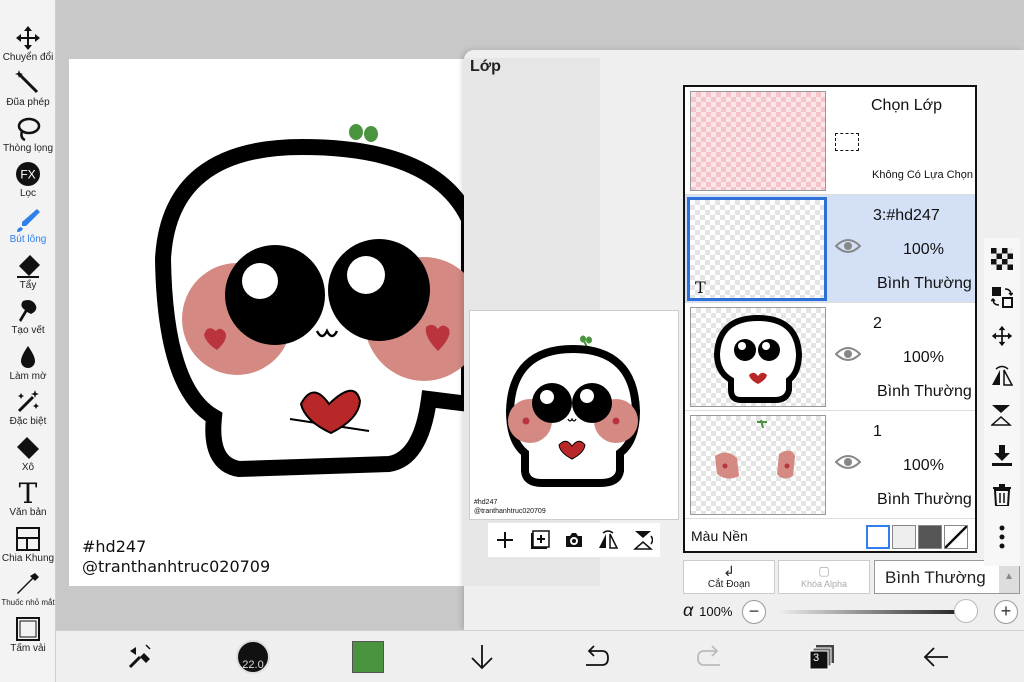 This screenshot has width=1024, height=682. Describe the element at coordinates (28, 548) in the screenshot. I see `tool-frame-divider: Chia Khung` at that location.